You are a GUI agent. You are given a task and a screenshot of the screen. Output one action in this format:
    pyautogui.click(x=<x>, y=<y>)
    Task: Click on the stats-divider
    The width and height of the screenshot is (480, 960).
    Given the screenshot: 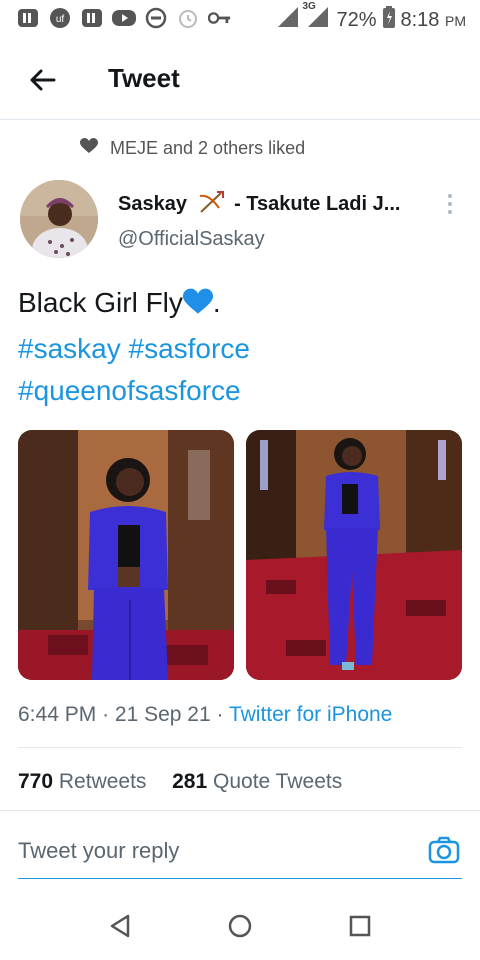 What is the action you would take?
    pyautogui.click(x=240, y=810)
    